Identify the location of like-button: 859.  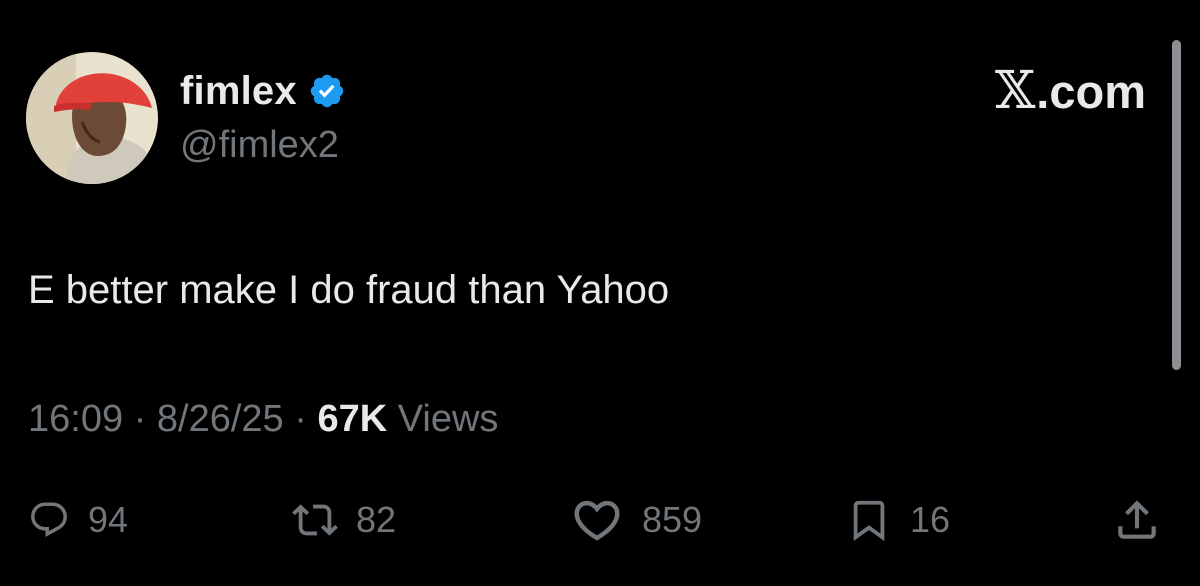
(636, 520).